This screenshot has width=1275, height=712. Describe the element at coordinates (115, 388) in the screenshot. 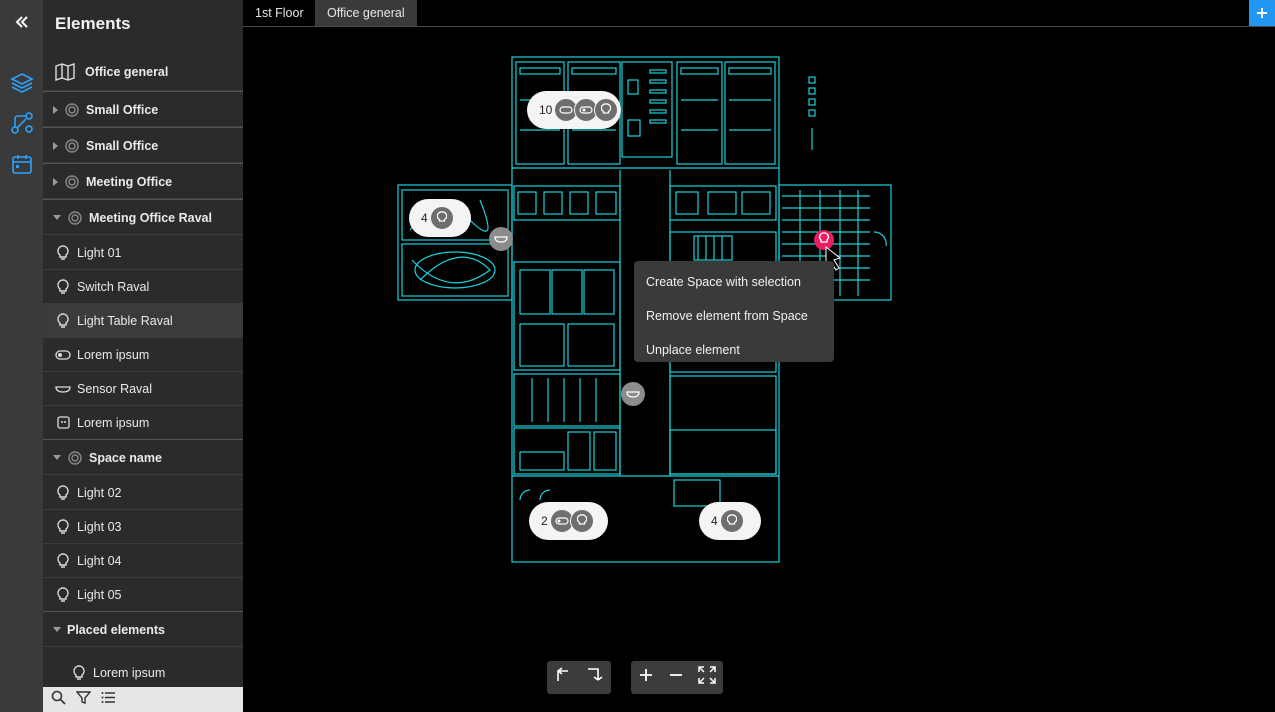

I see `list-item-label: Sensor Raval` at that location.